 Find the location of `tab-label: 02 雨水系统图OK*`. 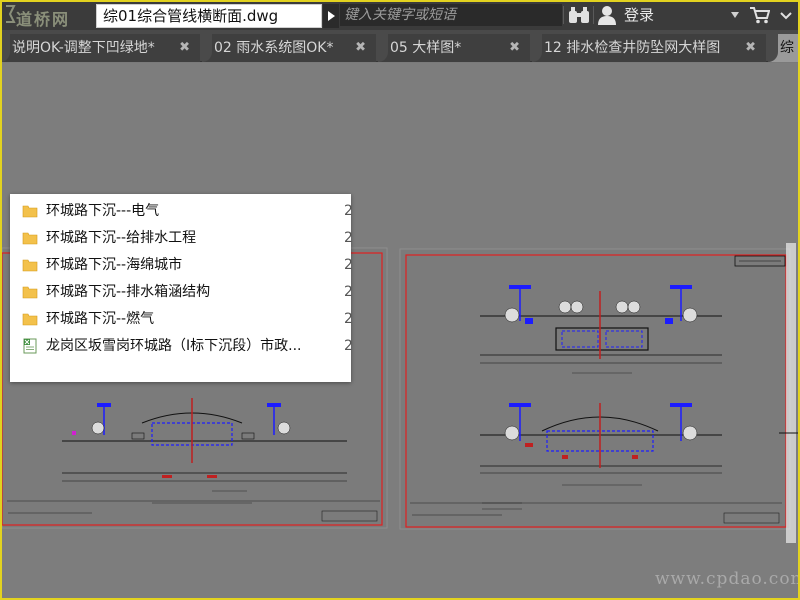

tab-label: 02 雨水系统图OK* is located at coordinates (274, 48).